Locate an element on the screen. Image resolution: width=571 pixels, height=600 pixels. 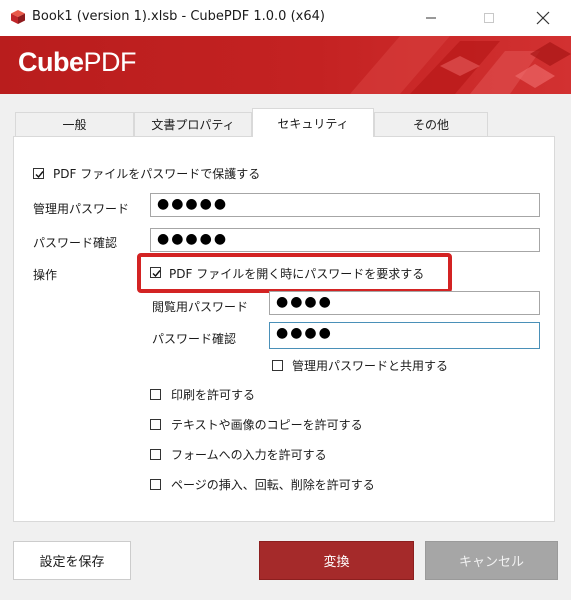
tab-other: その他 is located at coordinates (431, 124).